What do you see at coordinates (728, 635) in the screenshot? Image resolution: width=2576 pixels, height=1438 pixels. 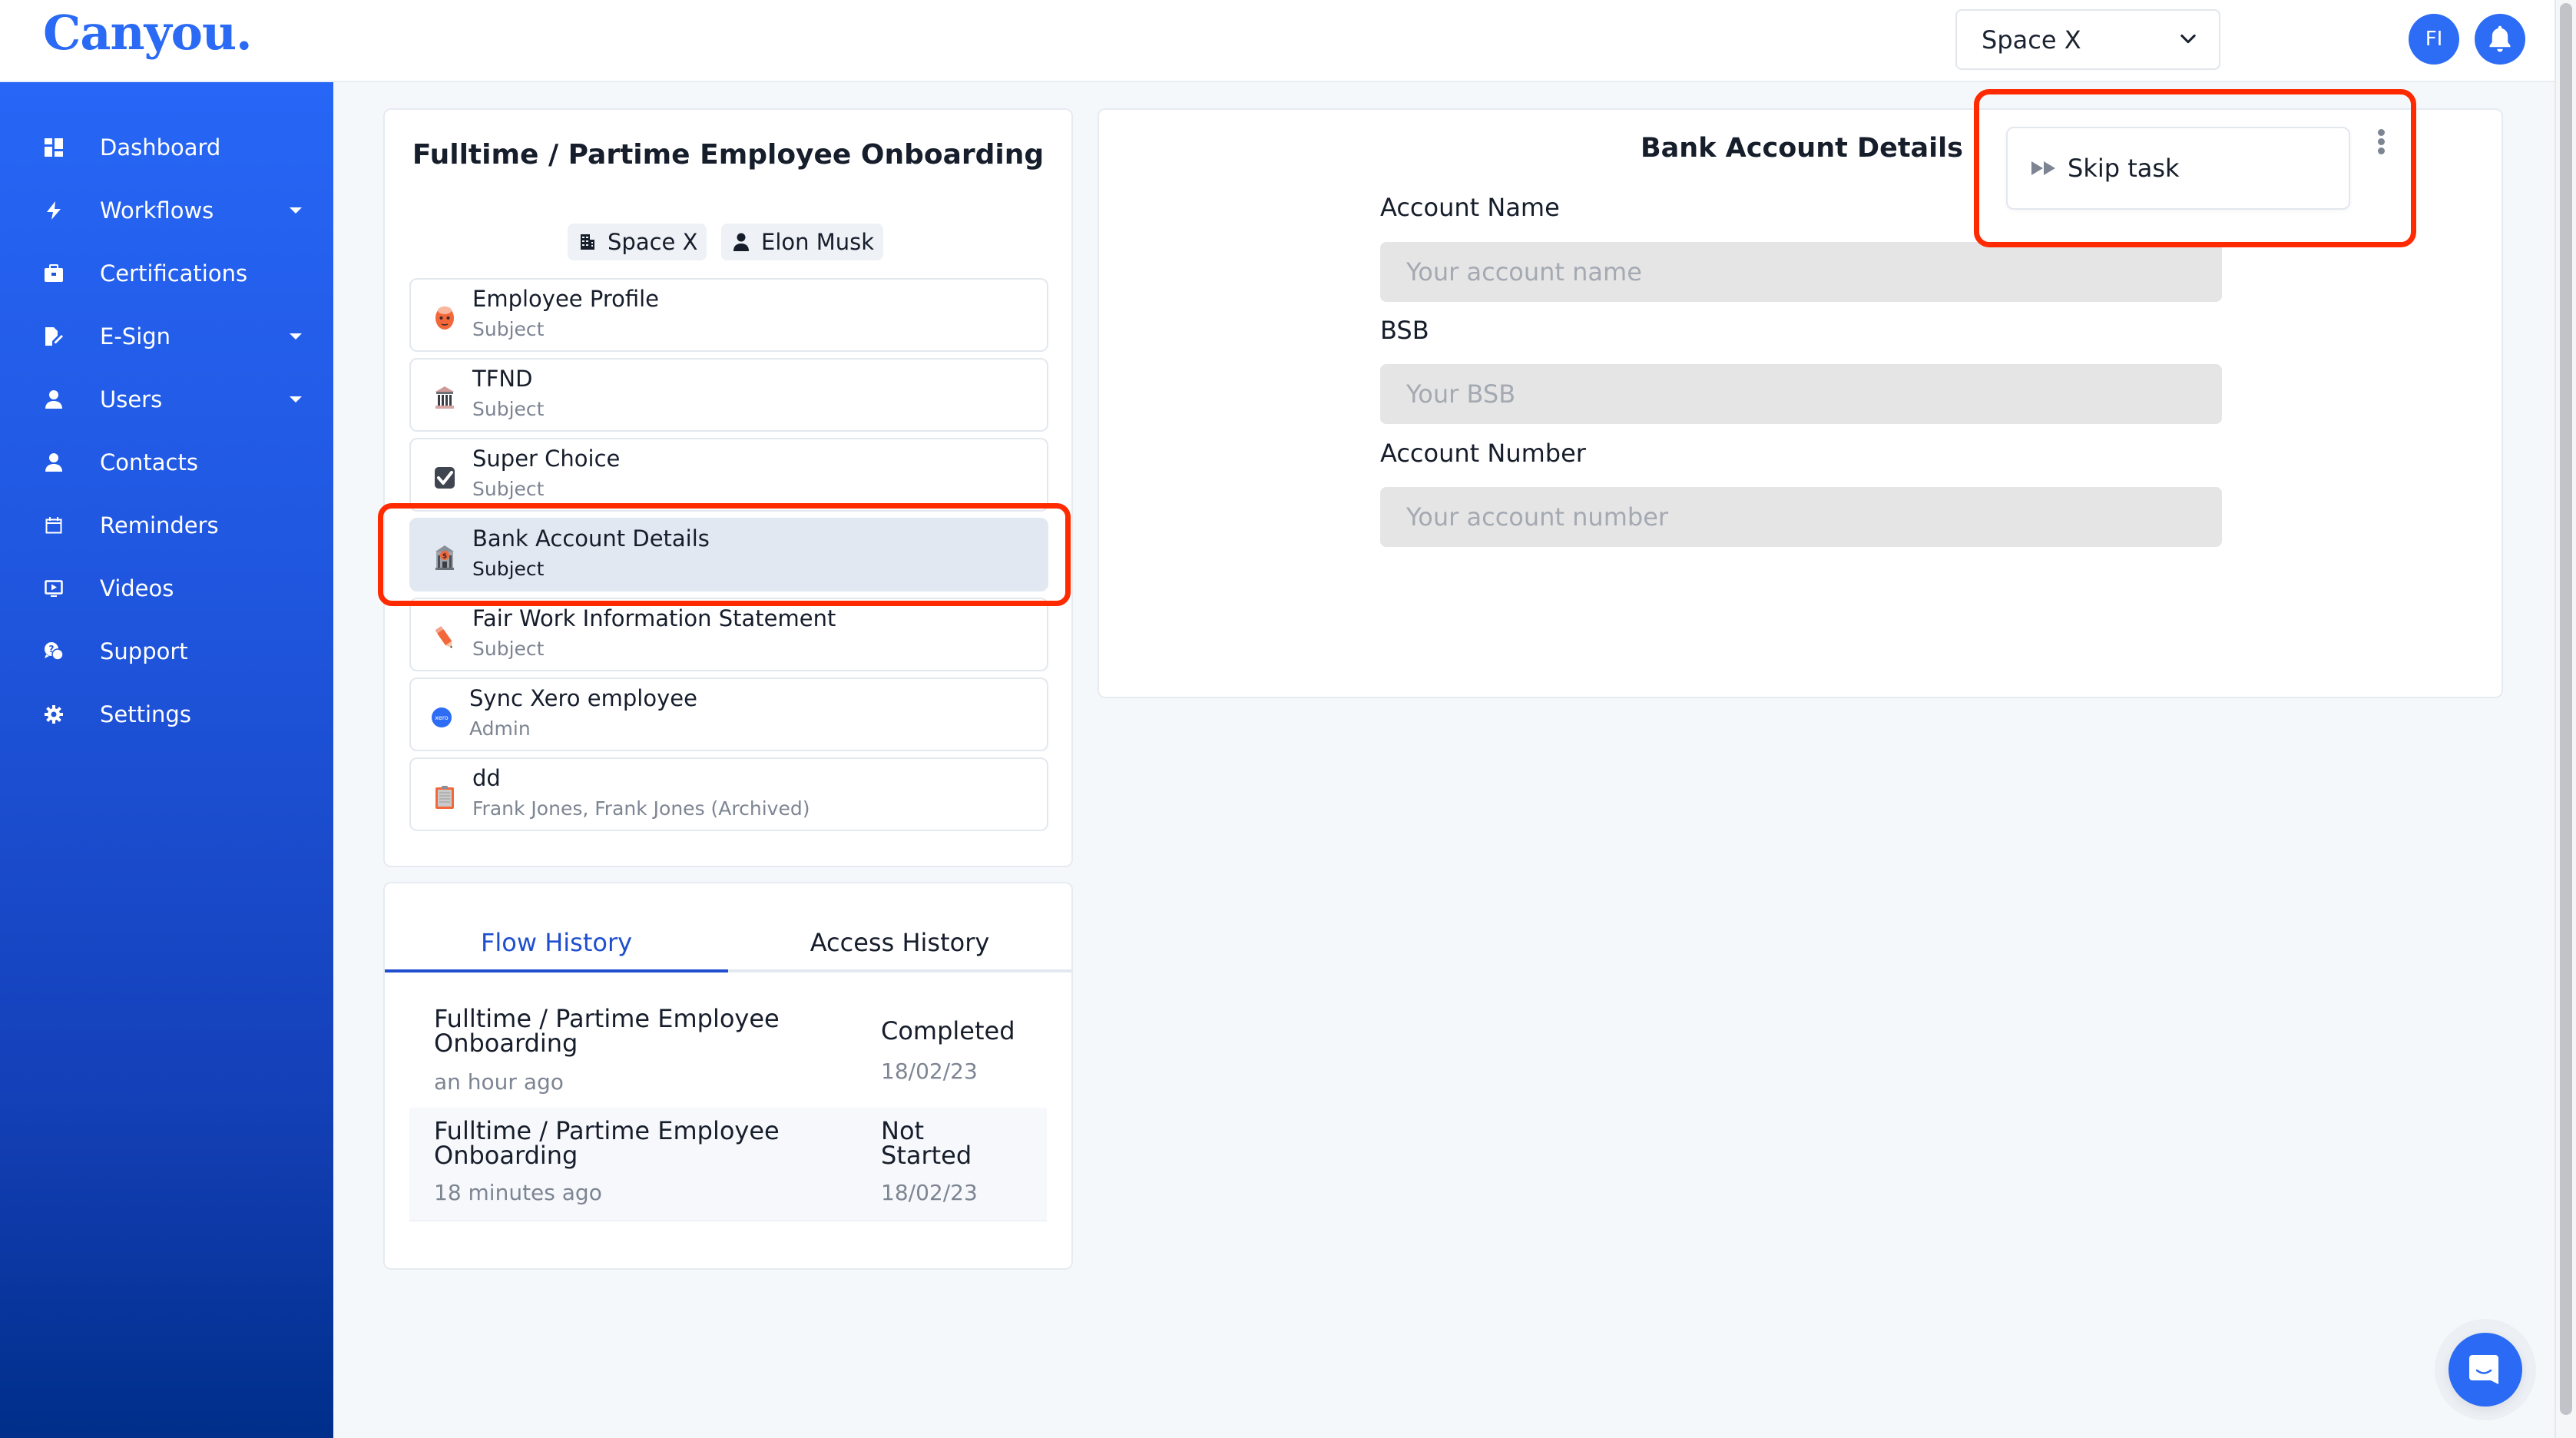 I see `task-item-fair-work-information-statement: Fair Work Information Statement Subject` at bounding box center [728, 635].